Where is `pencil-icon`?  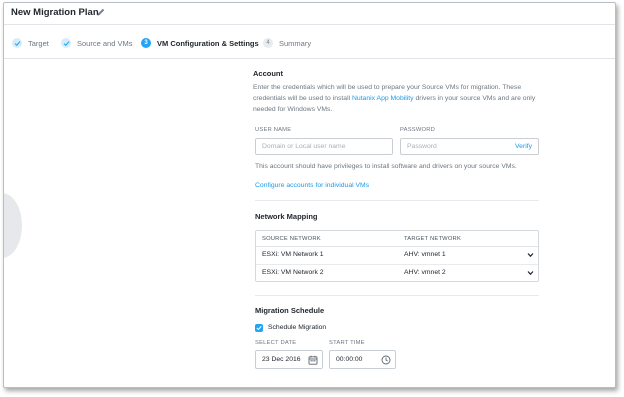 pencil-icon is located at coordinates (101, 12).